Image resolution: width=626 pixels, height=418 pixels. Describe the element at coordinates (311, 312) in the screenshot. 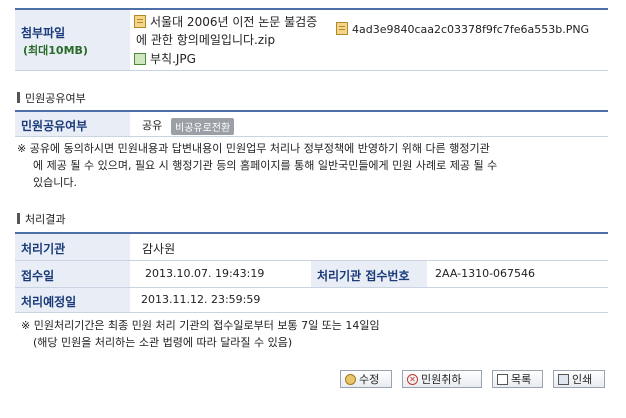

I see `result-bottom-border` at that location.